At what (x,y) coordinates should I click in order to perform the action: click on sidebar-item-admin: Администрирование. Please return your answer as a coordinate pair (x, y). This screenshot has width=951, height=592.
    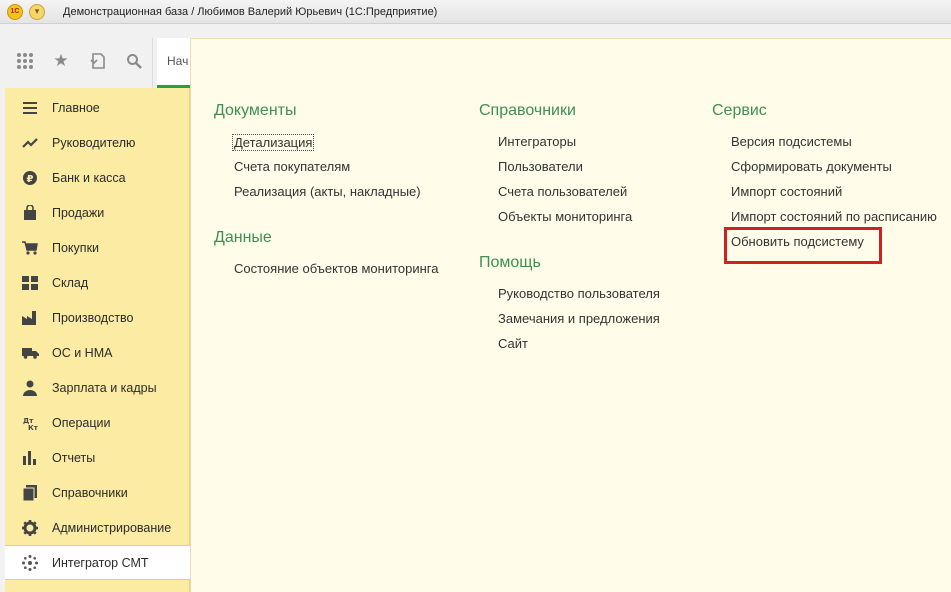
    Looking at the image, I should click on (97, 527).